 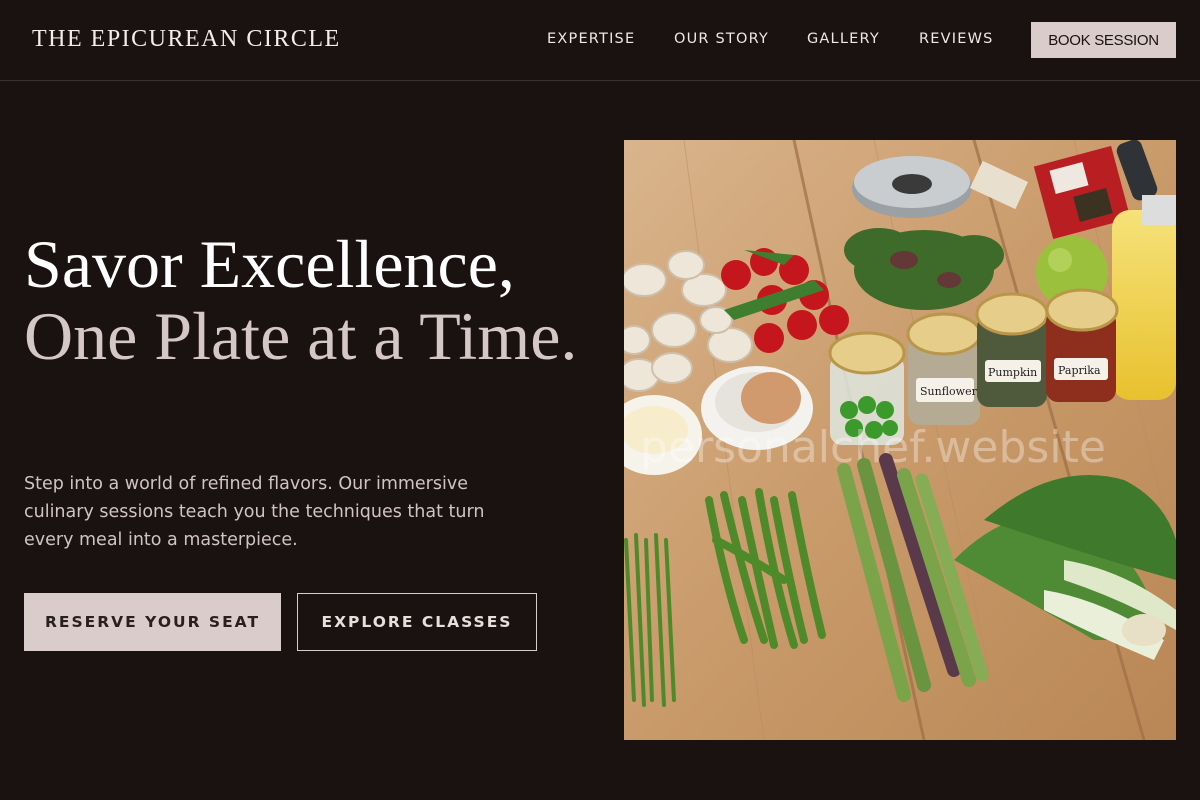 I want to click on book-session-button: BOOK SESSION, so click(x=1103, y=40).